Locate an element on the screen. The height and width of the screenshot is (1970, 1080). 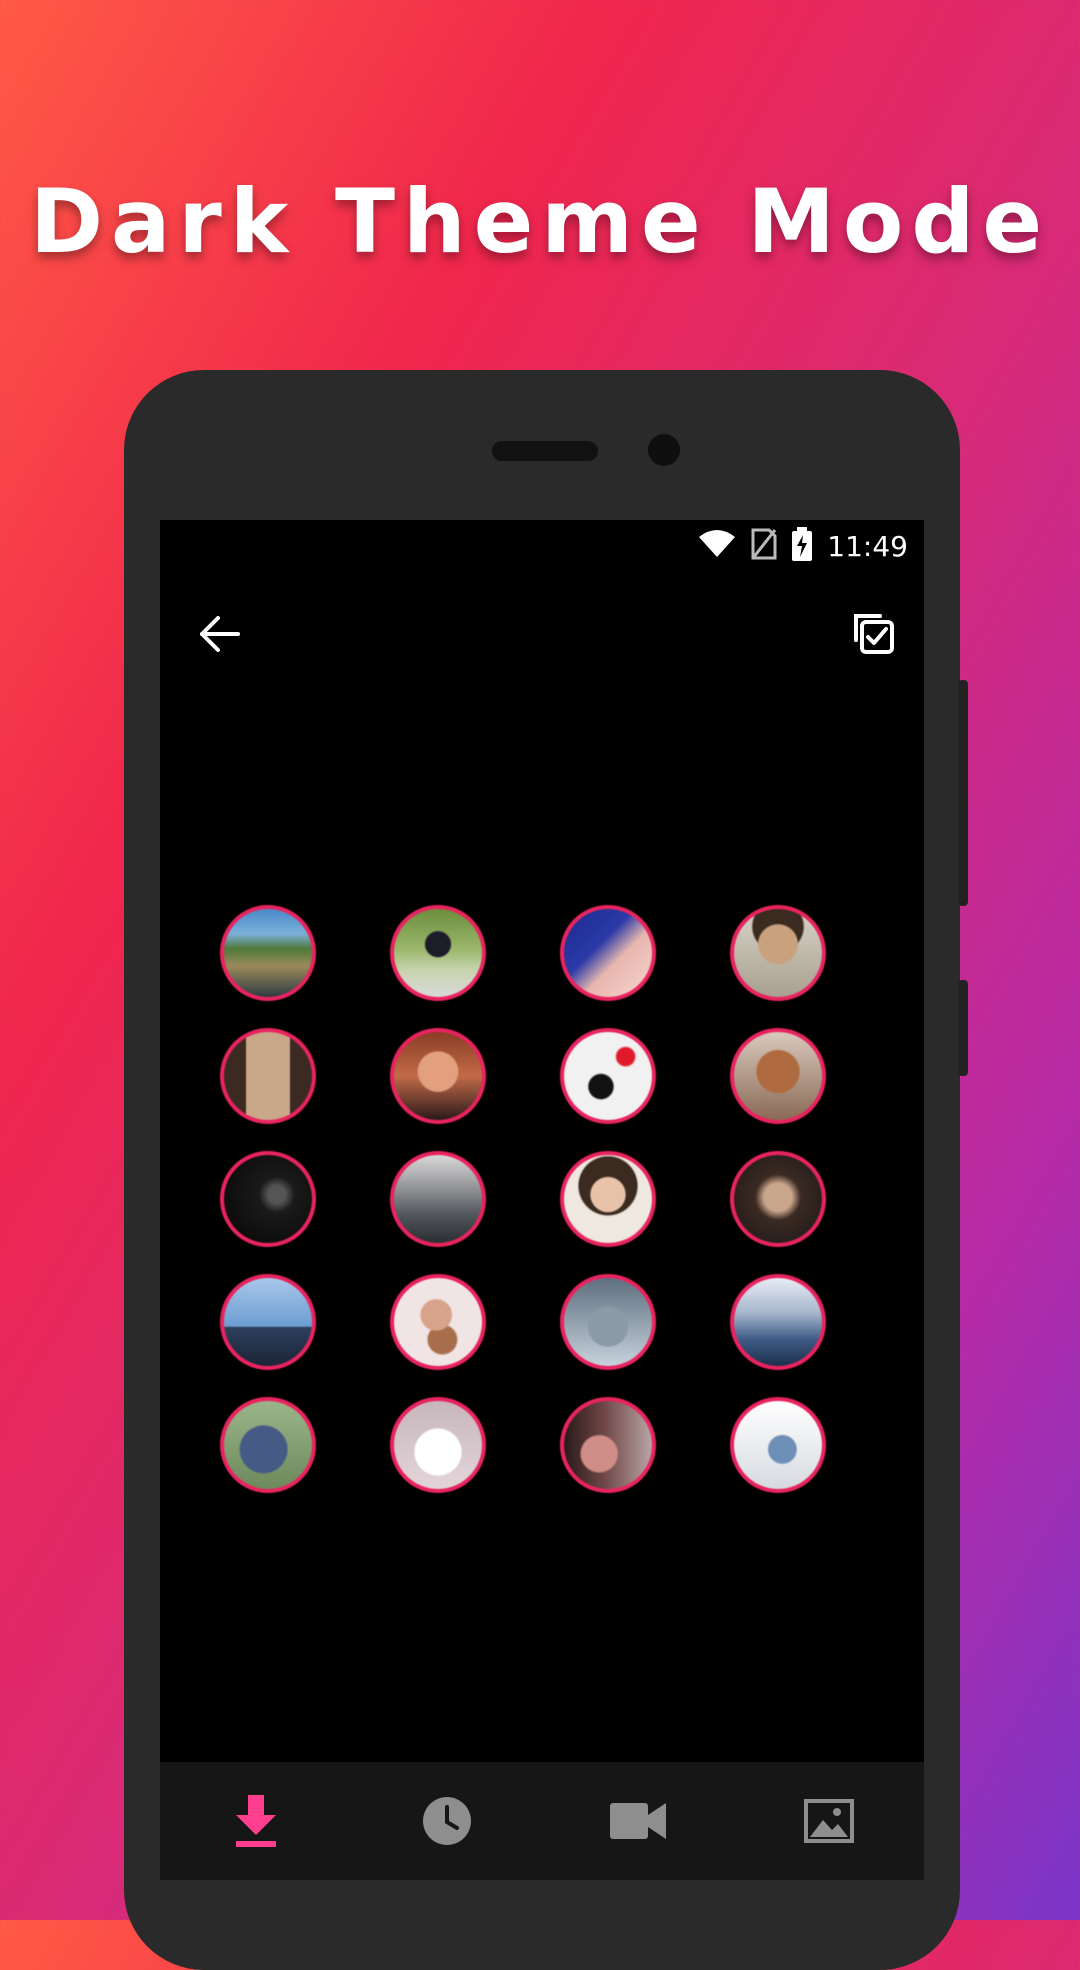
volume-button is located at coordinates (963, 793).